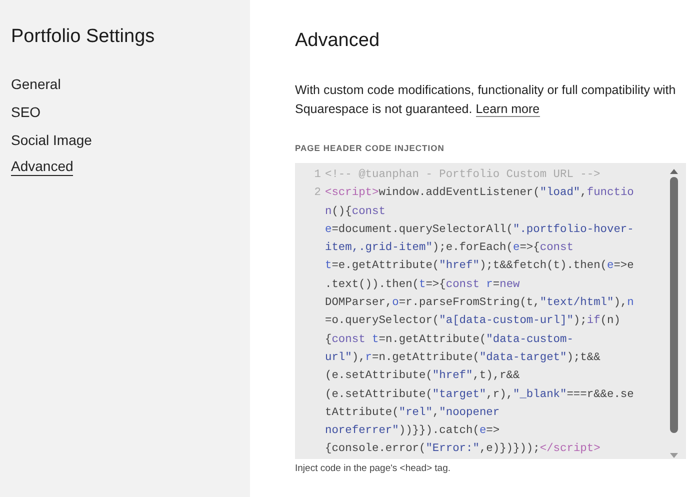 The width and height of the screenshot is (700, 497). Describe the element at coordinates (373, 468) in the screenshot. I see `field-hint: Inject code in the page's <head> tag.` at that location.